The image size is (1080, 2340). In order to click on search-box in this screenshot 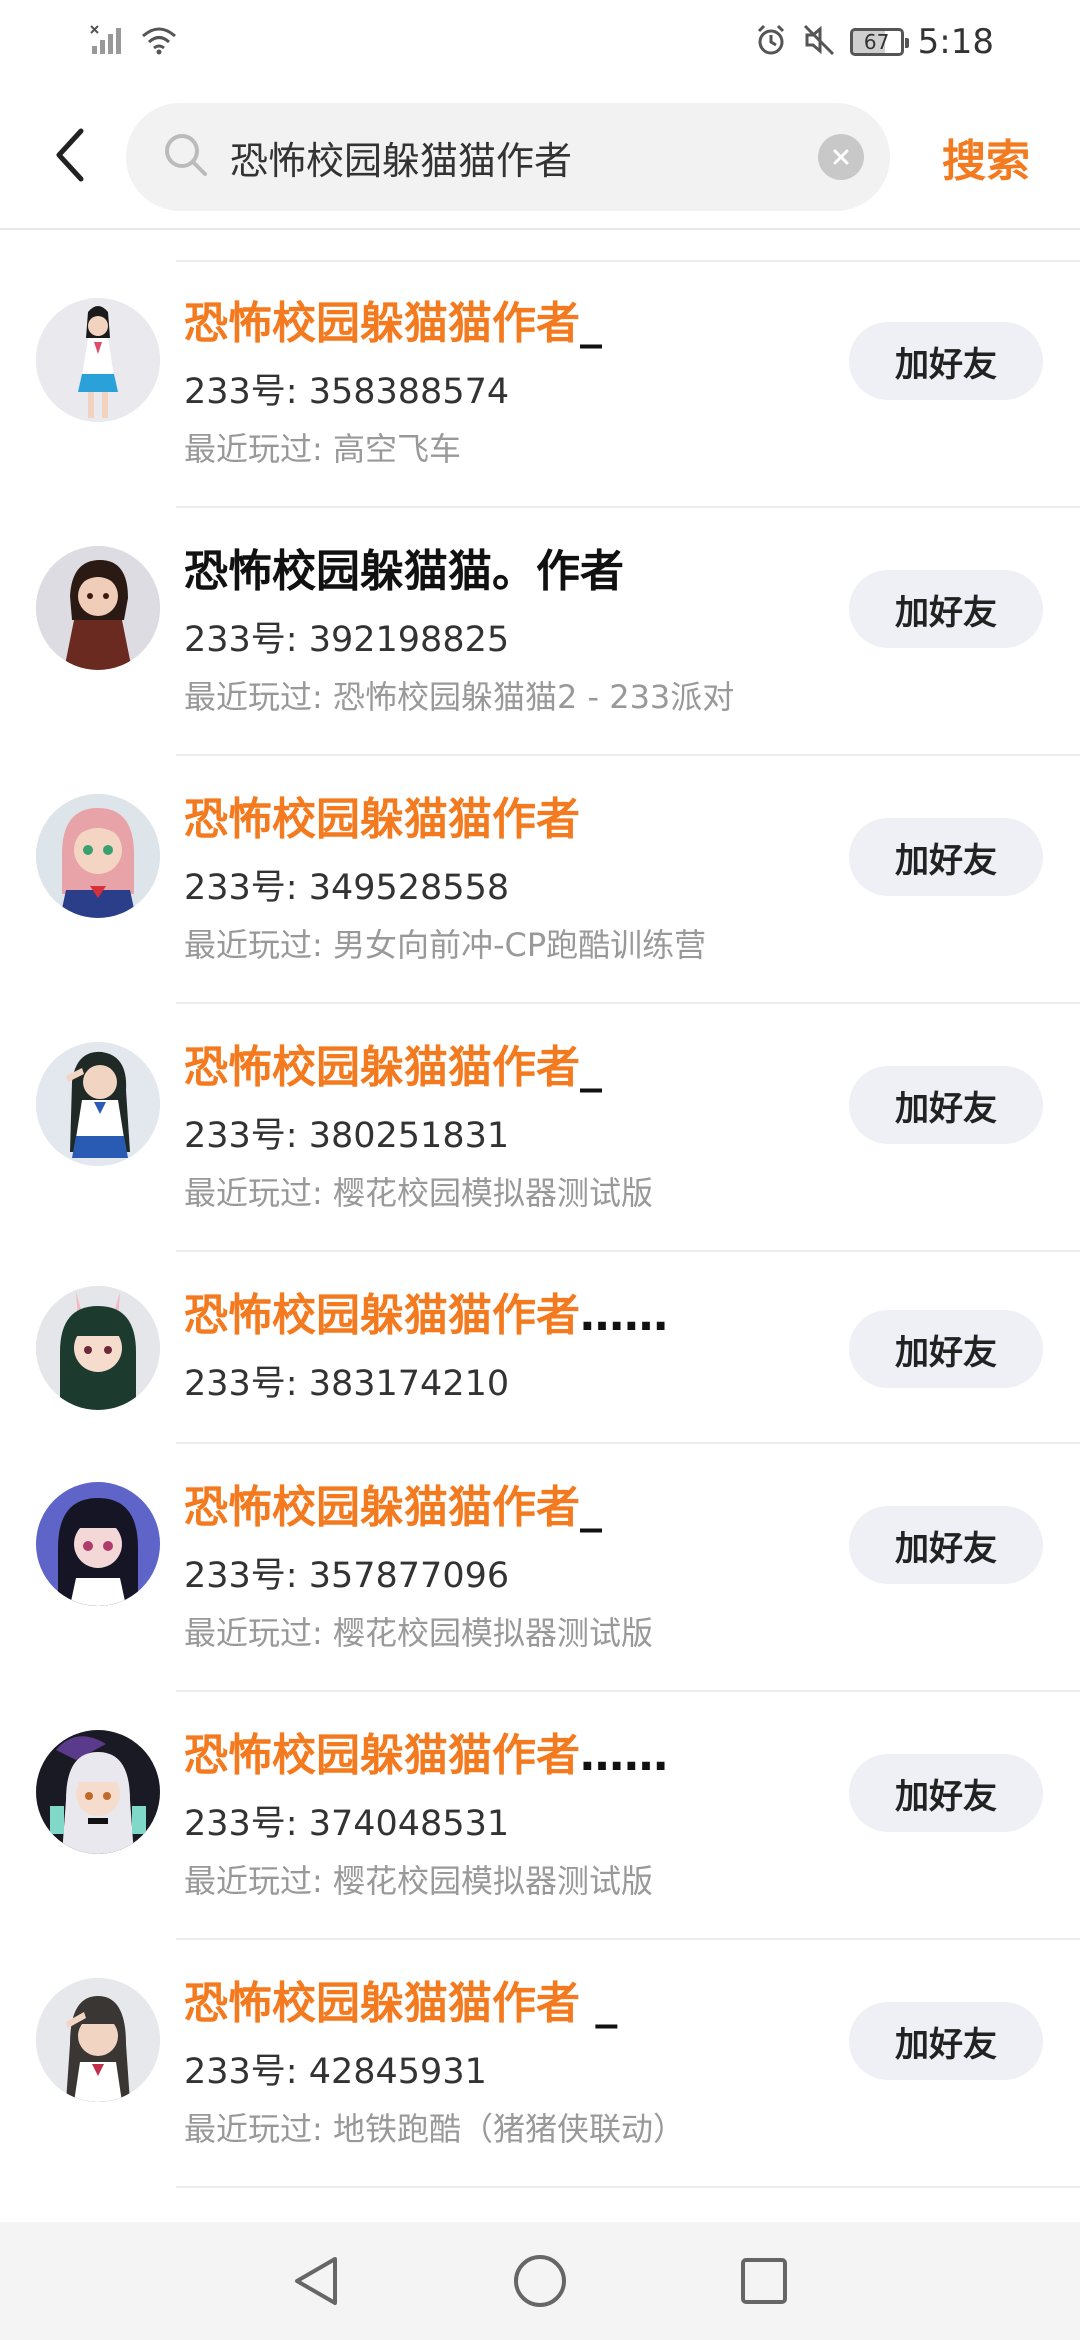, I will do `click(508, 157)`.